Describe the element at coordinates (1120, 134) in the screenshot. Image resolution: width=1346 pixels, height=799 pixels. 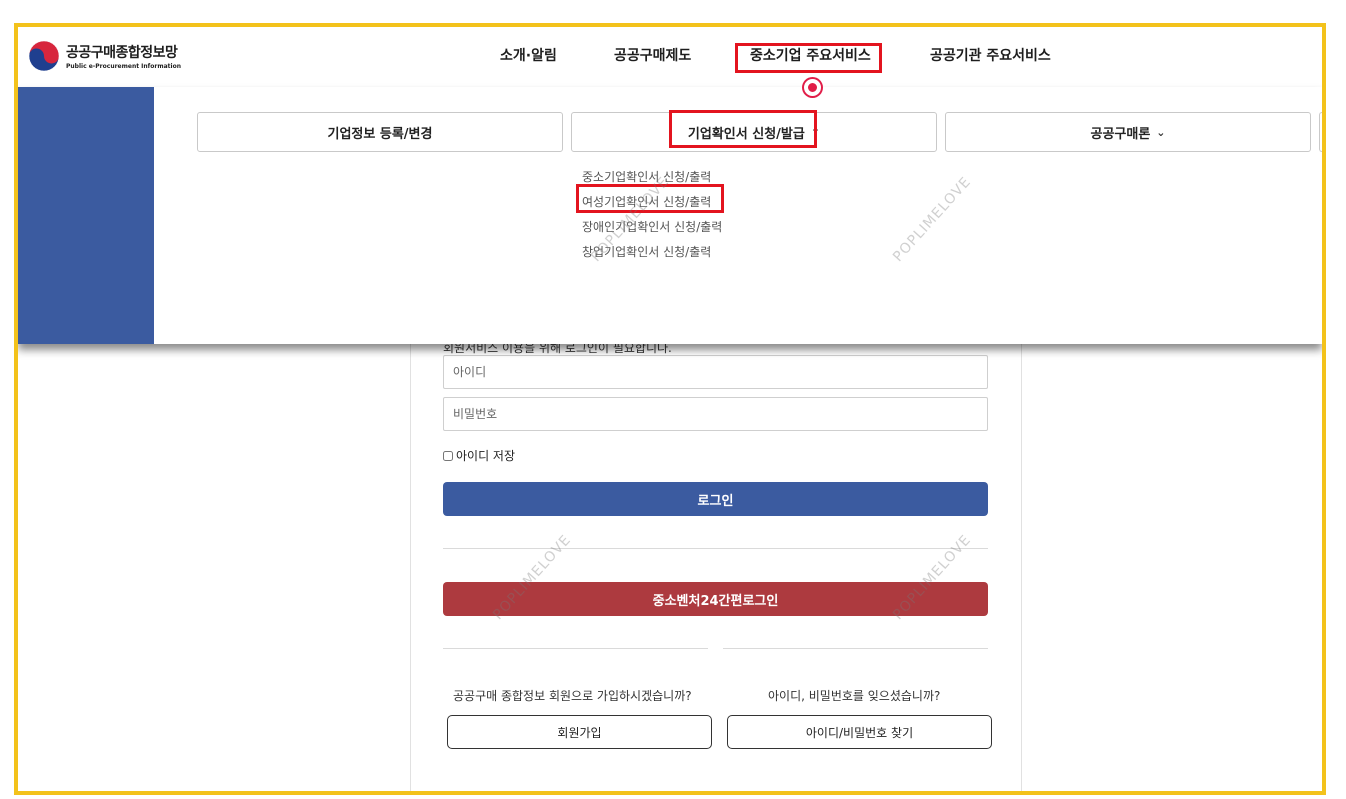
I see `tab-label: 공공구매론` at that location.